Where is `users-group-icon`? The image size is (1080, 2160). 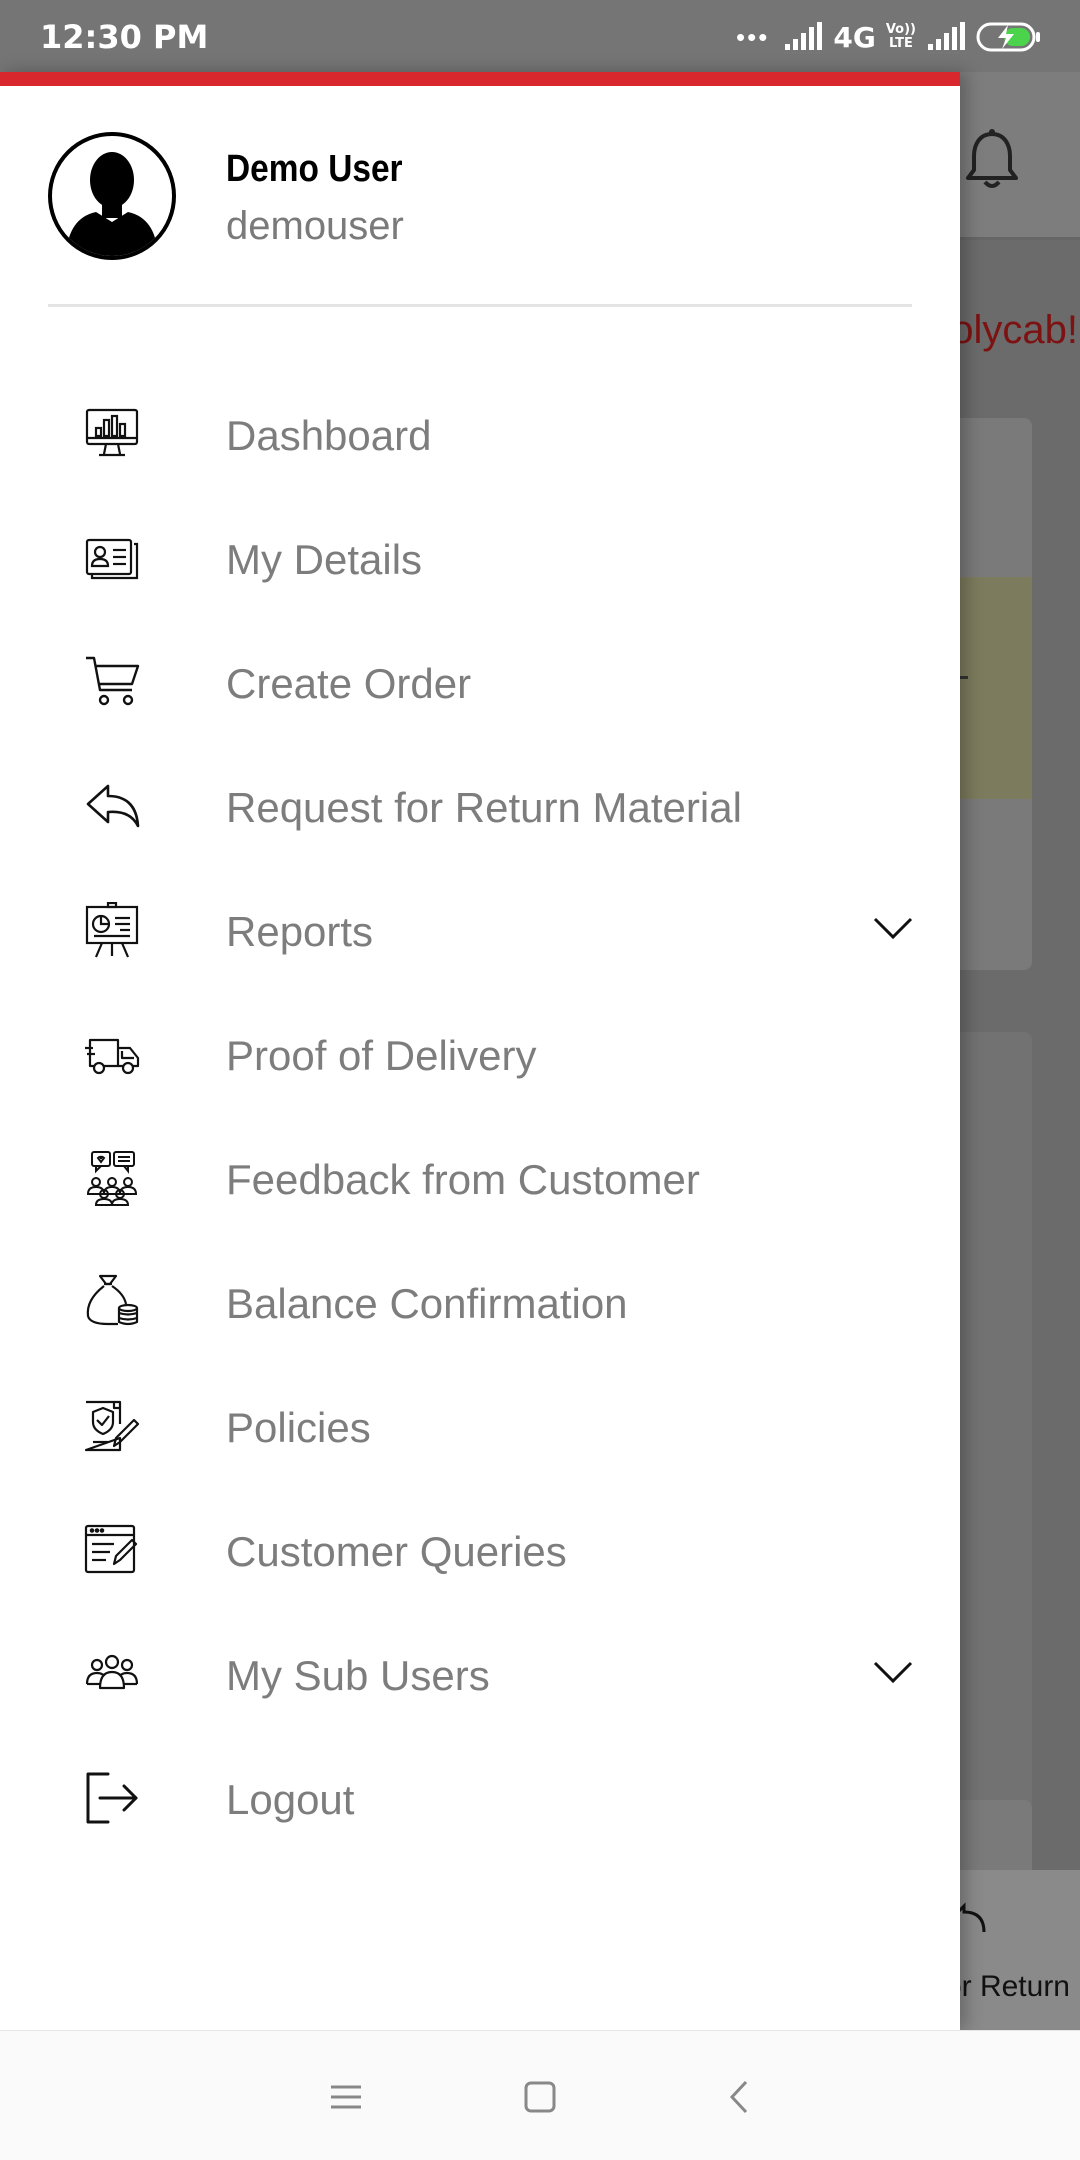 users-group-icon is located at coordinates (112, 1674).